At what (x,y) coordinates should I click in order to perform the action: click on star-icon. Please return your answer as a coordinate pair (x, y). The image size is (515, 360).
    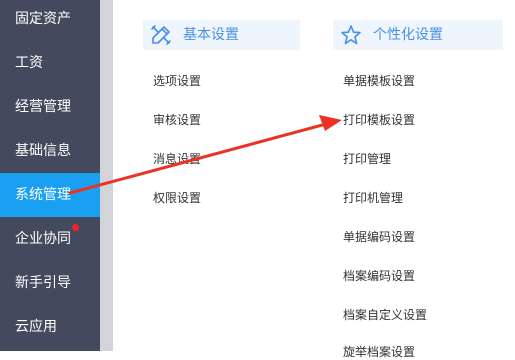
    Looking at the image, I should click on (351, 35).